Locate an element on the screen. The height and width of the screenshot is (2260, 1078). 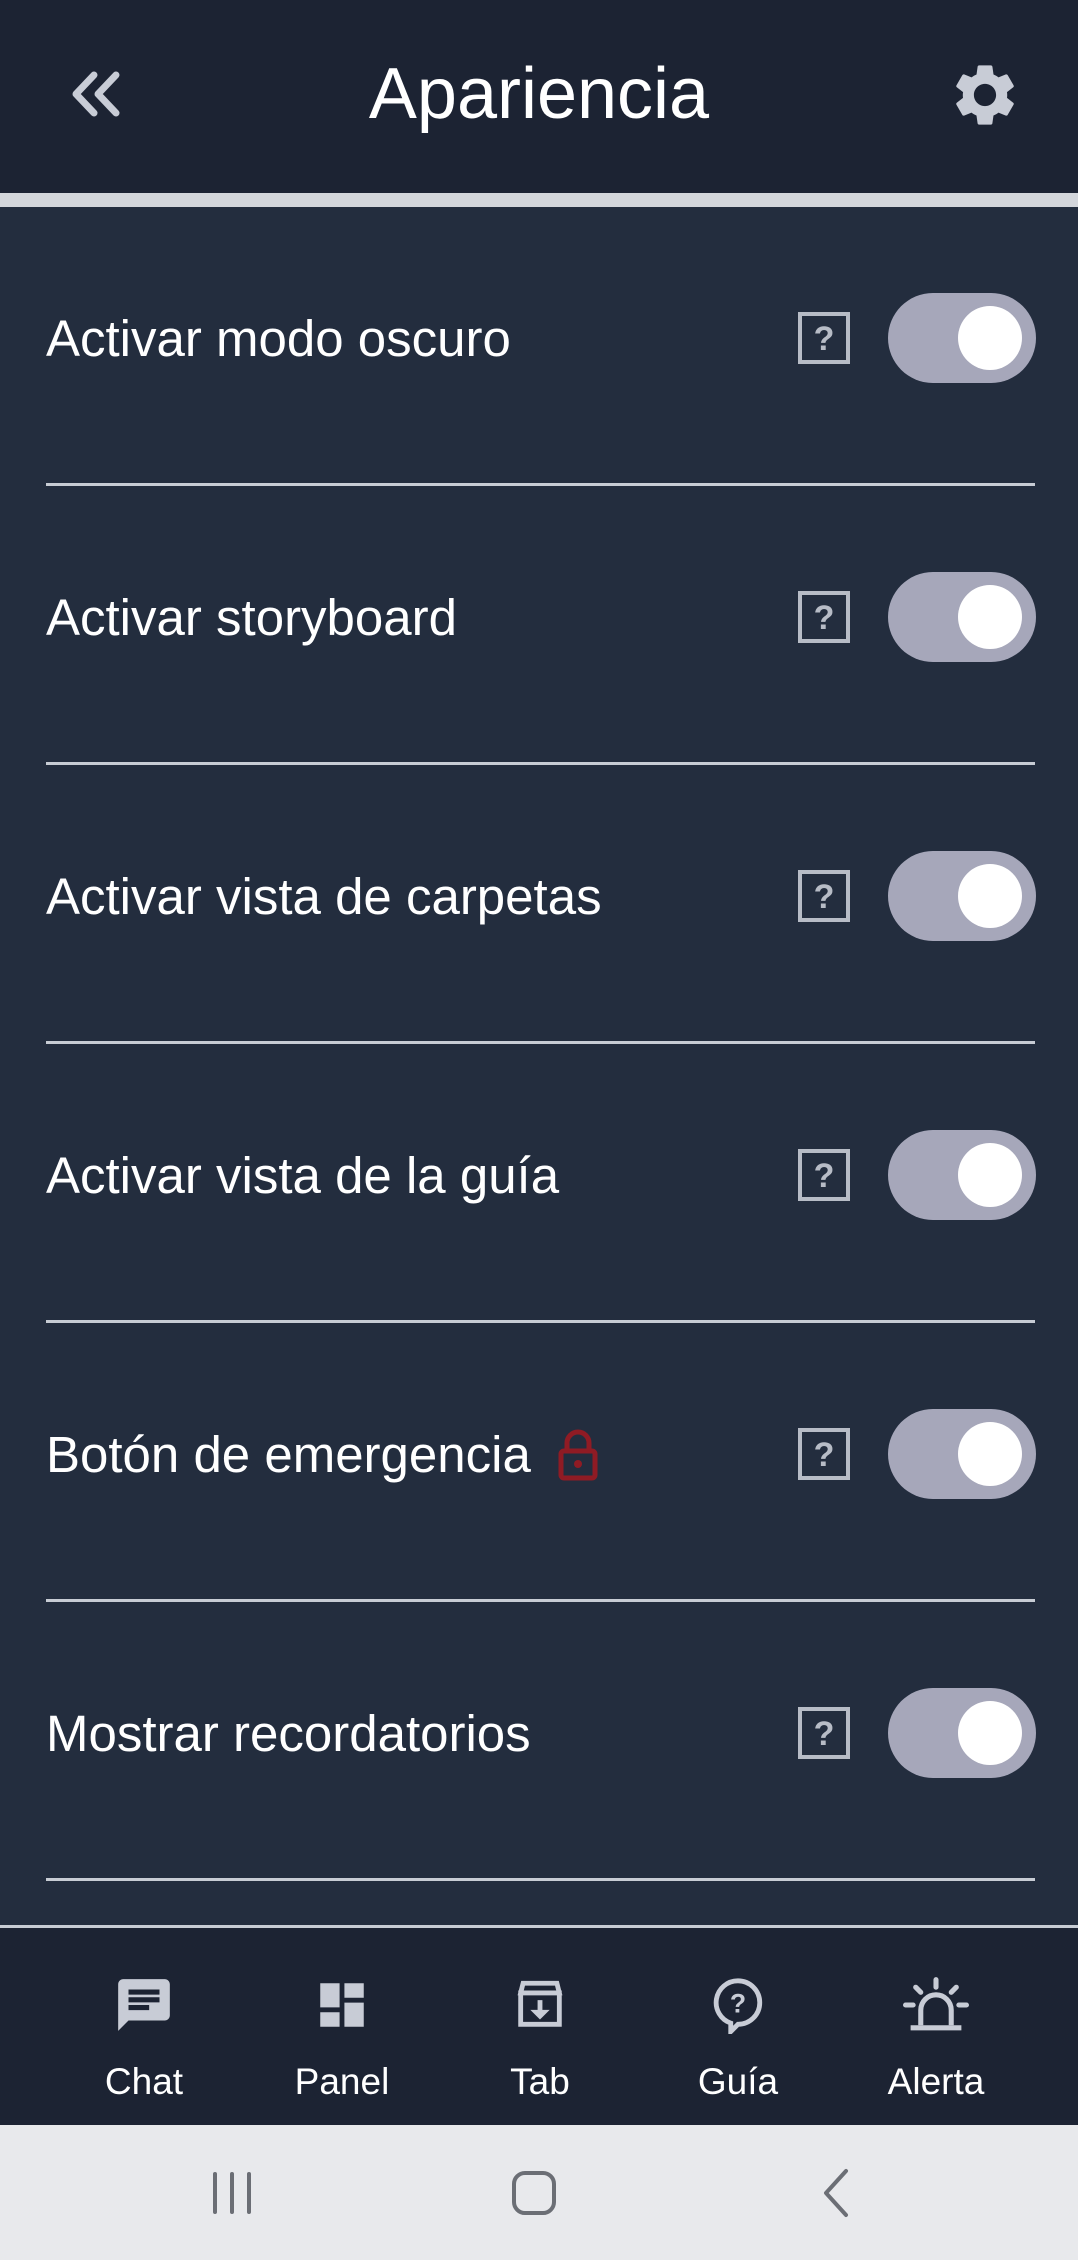
nav-label: Chat is located at coordinates (144, 2081).